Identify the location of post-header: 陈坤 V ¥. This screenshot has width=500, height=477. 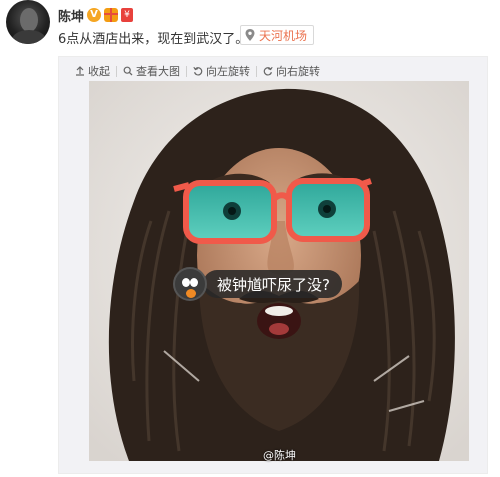
(96, 15).